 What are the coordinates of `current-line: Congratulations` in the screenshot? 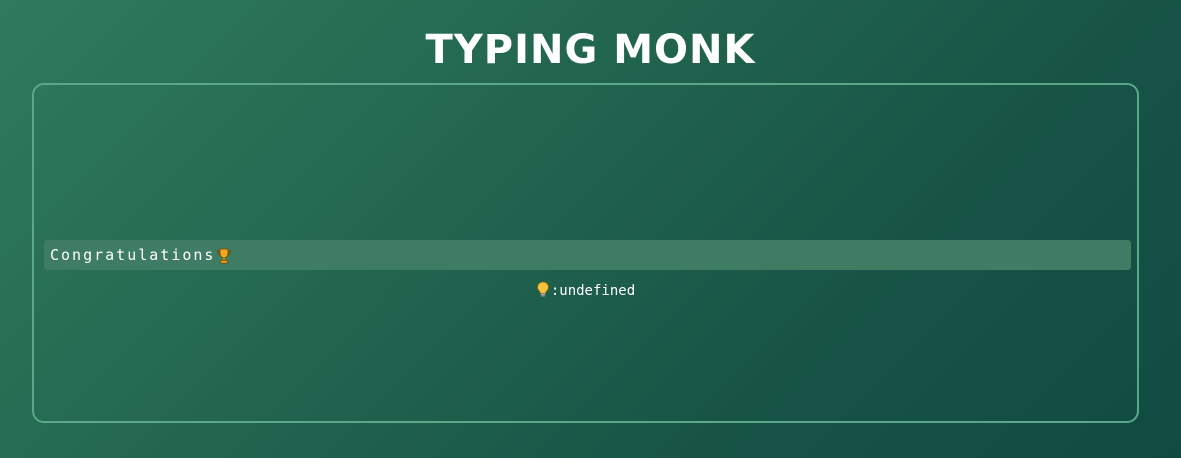 It's located at (587, 255).